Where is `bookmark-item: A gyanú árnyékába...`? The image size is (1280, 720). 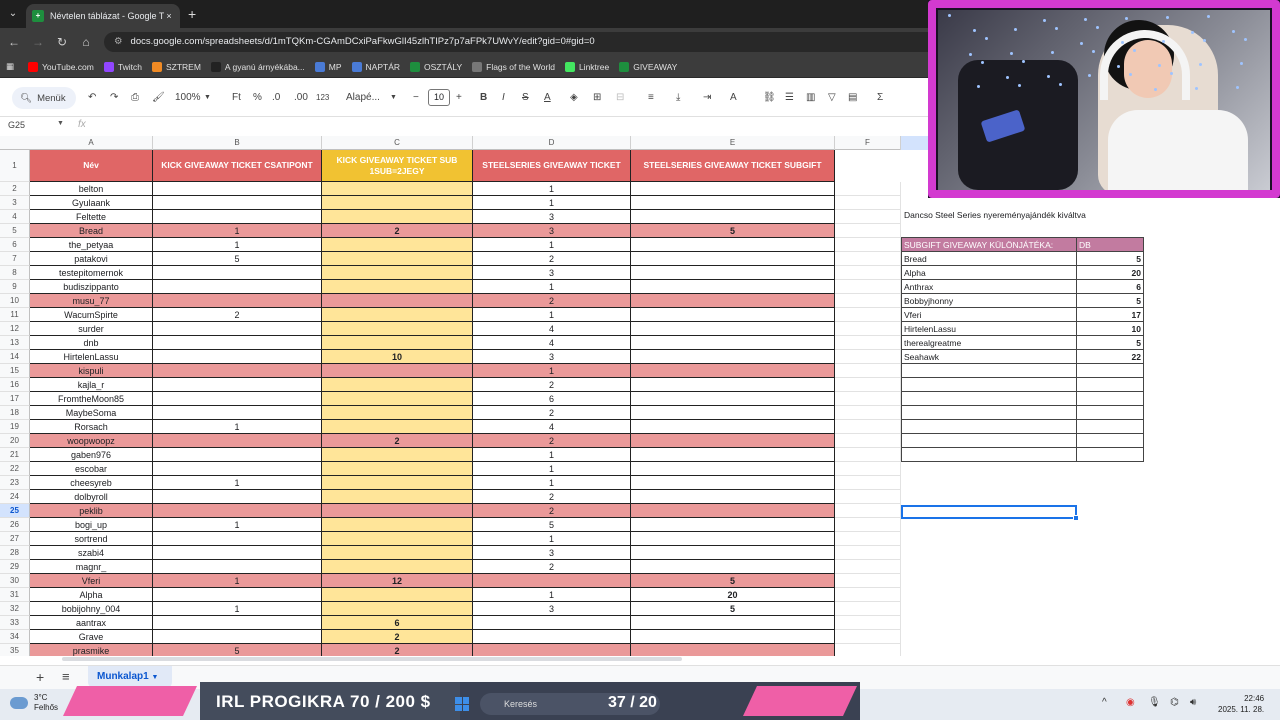
bookmark-item: A gyanú árnyékába... is located at coordinates (257, 66).